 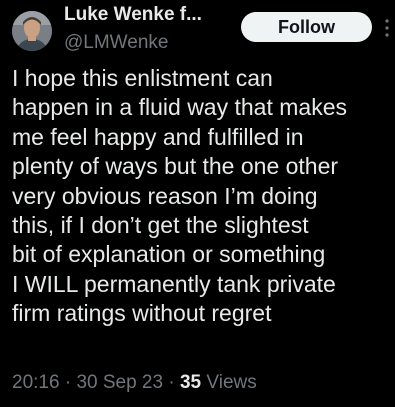 I want to click on tweet-date: 30 Sep 23, so click(x=119, y=382).